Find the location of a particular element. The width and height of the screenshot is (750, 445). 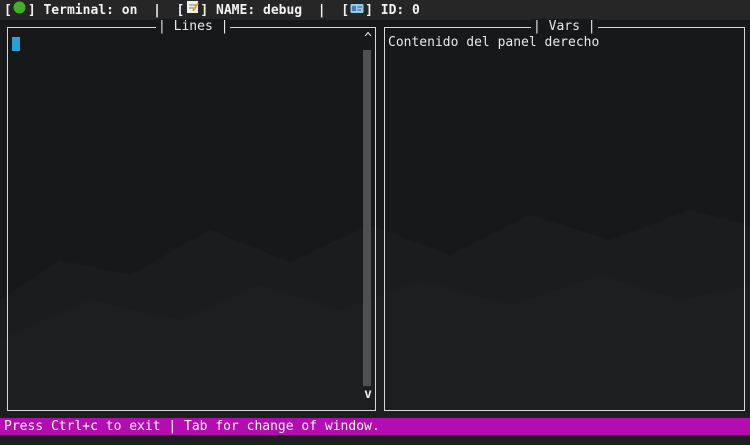

scroll-down-arrow-icon: v is located at coordinates (368, 395).